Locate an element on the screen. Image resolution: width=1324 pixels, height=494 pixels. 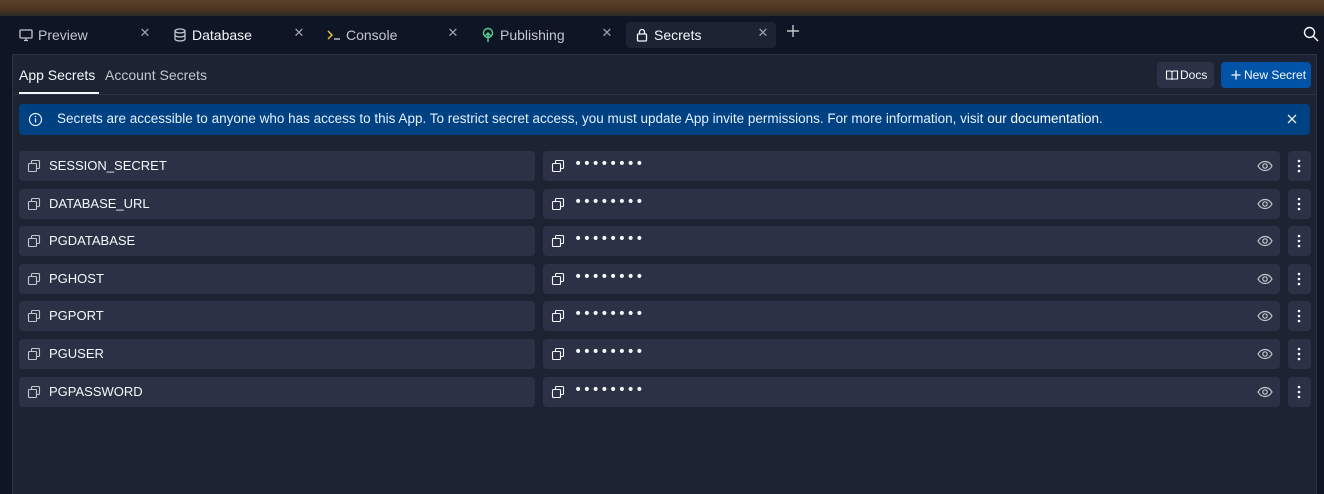
secret-row: PGHOST •••••••• is located at coordinates (665, 279).